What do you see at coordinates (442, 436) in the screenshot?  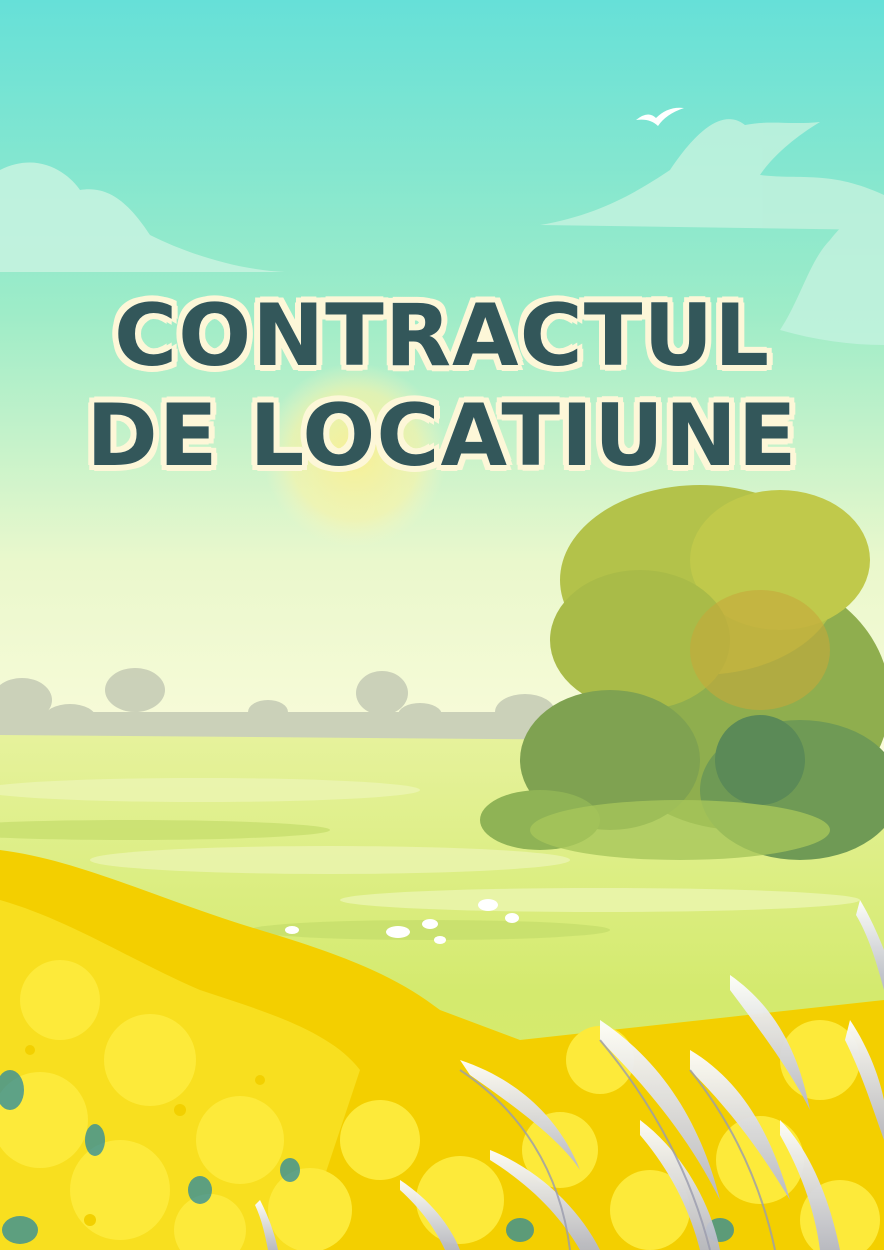 I see `title-line-2: DE LOCATIUNE` at bounding box center [442, 436].